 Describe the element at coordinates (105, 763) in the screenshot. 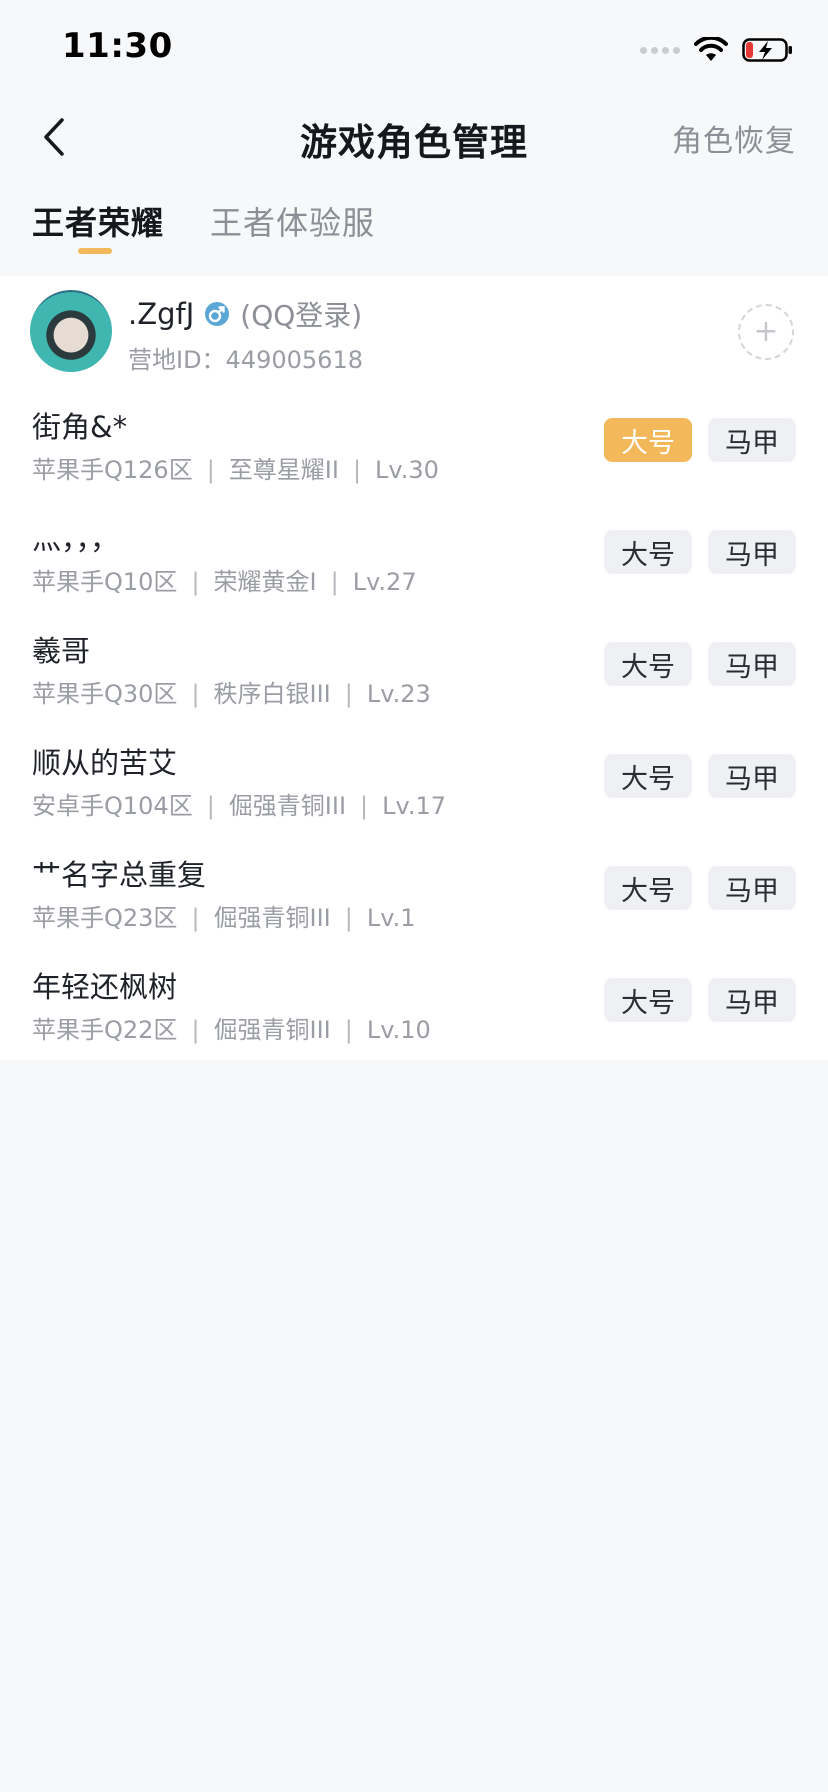

I see `role-name: 顺从的苦艾` at that location.